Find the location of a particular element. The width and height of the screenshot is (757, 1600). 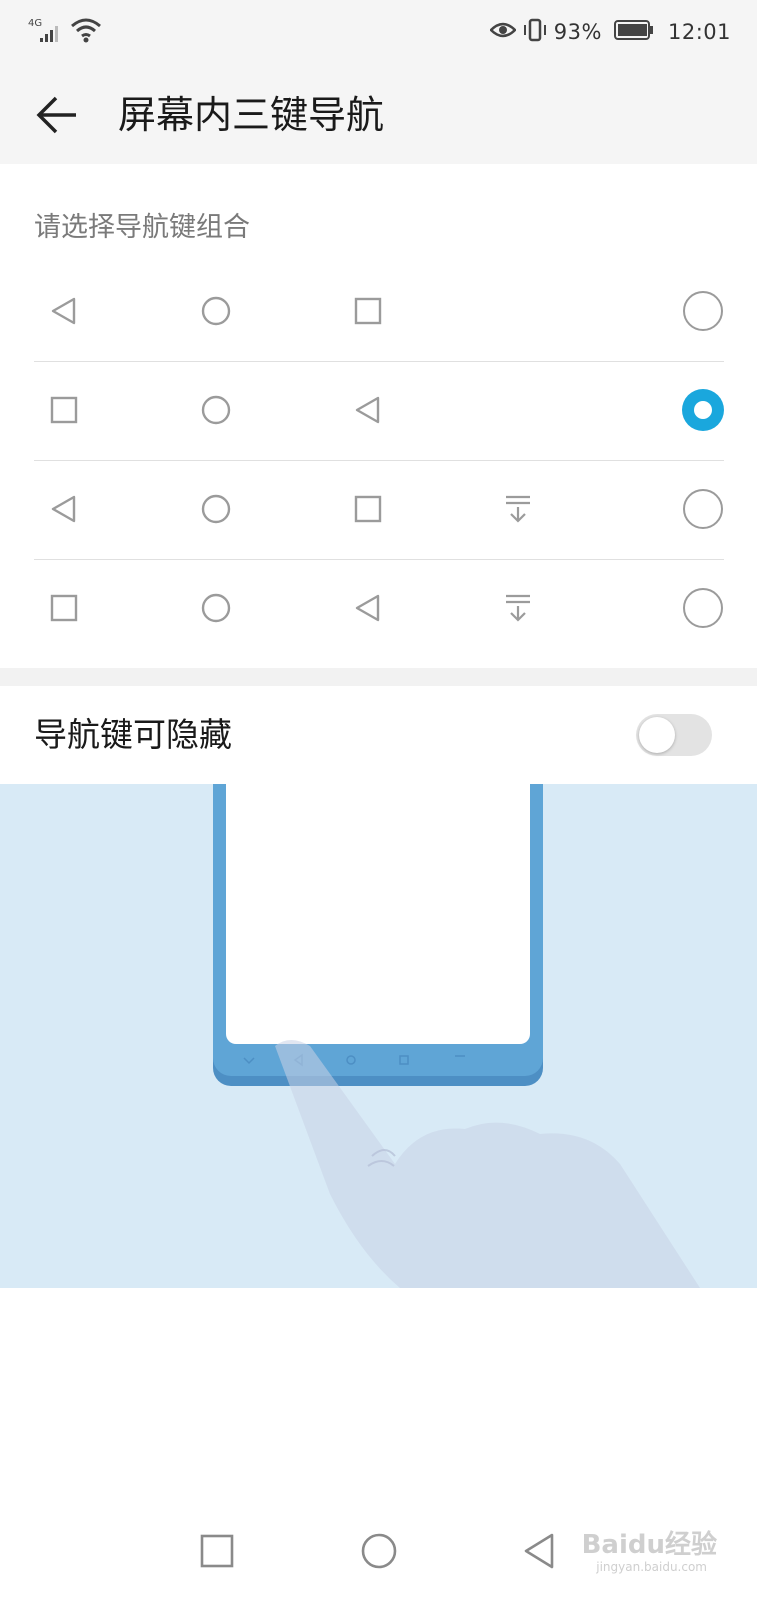

radio-option-2-selected is located at coordinates (703, 410).